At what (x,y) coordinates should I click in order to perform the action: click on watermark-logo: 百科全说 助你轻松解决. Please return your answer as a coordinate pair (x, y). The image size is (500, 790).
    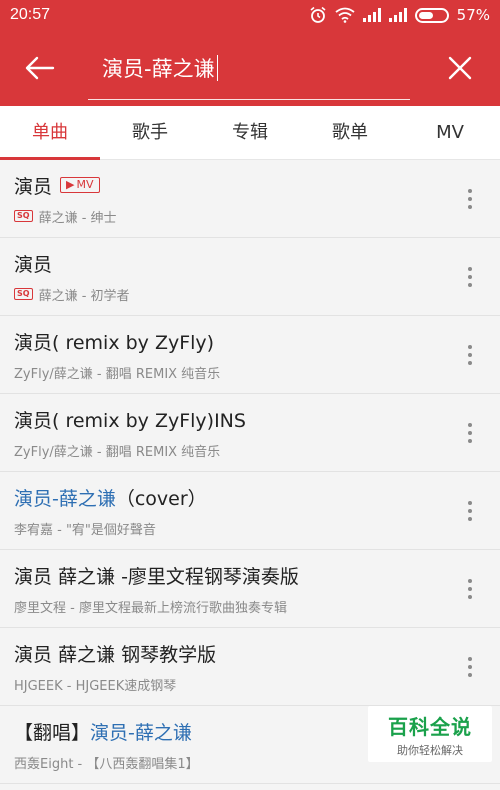
    Looking at the image, I should click on (430, 734).